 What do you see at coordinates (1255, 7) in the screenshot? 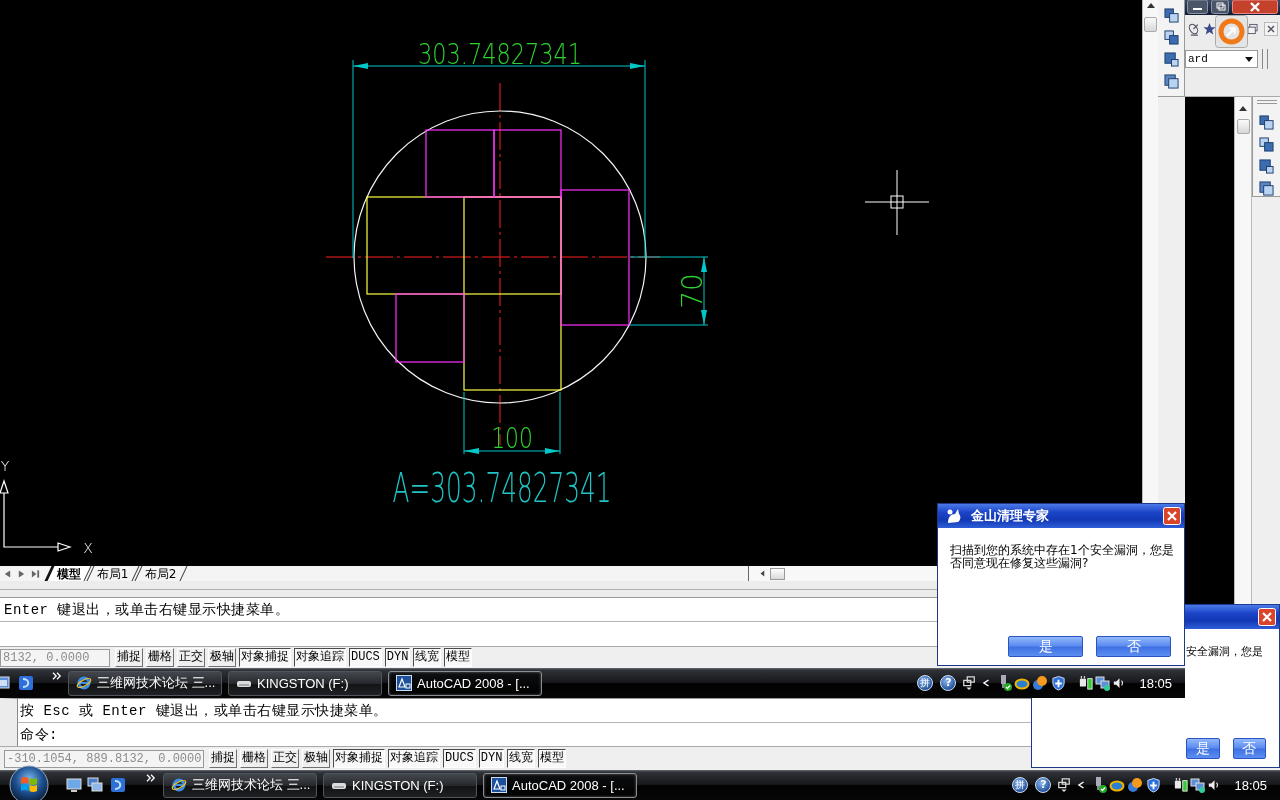
I see `close-button` at bounding box center [1255, 7].